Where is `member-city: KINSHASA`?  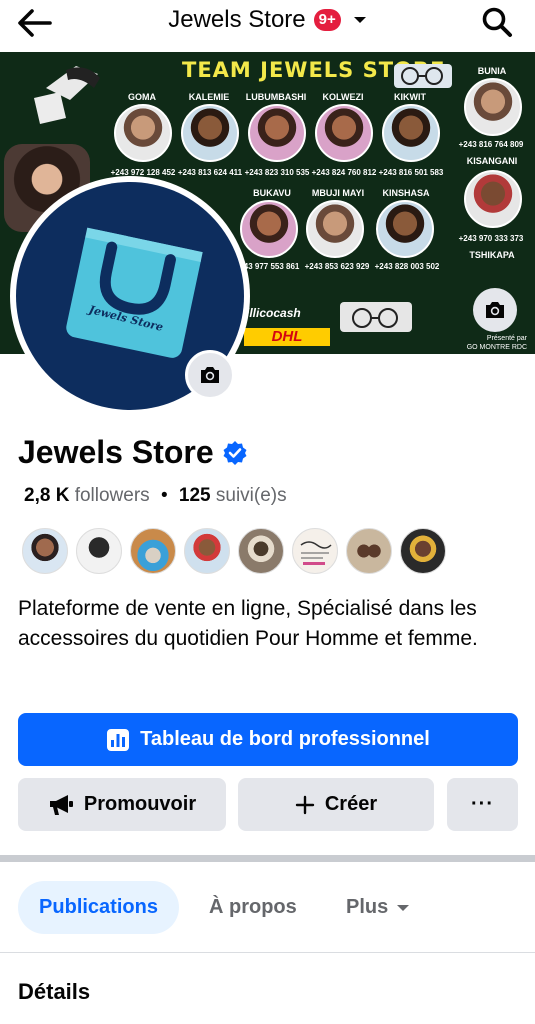 member-city: KINSHASA is located at coordinates (406, 193).